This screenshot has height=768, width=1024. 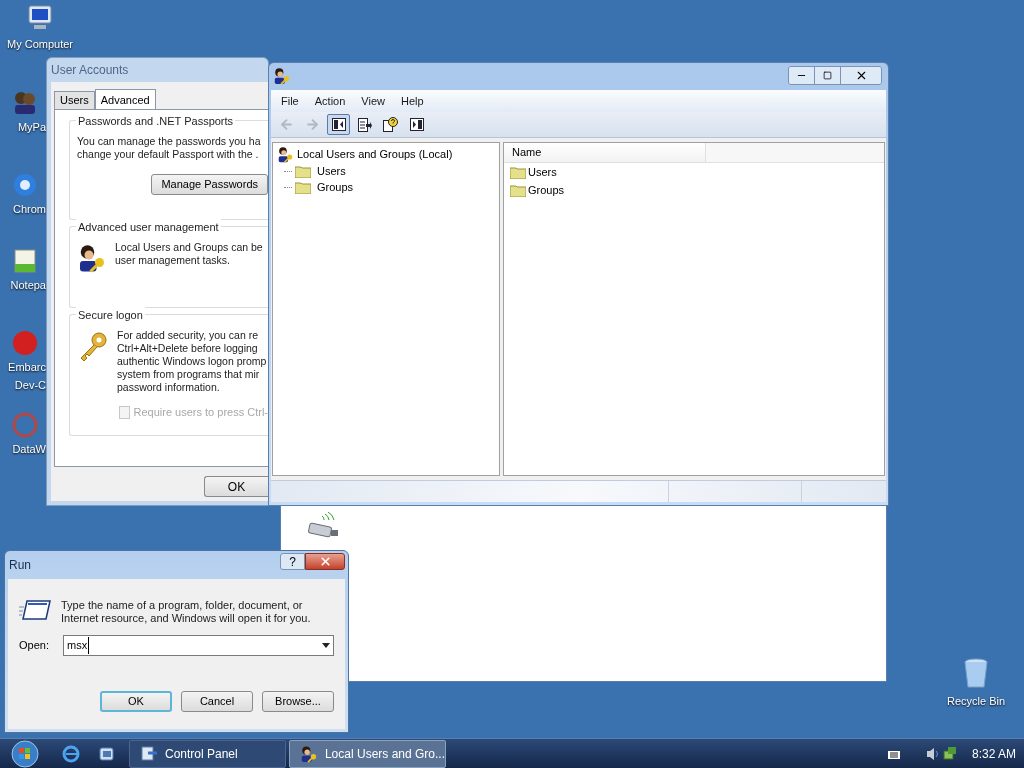 I want to click on taskbar-button: Control Panel, so click(x=207, y=753).